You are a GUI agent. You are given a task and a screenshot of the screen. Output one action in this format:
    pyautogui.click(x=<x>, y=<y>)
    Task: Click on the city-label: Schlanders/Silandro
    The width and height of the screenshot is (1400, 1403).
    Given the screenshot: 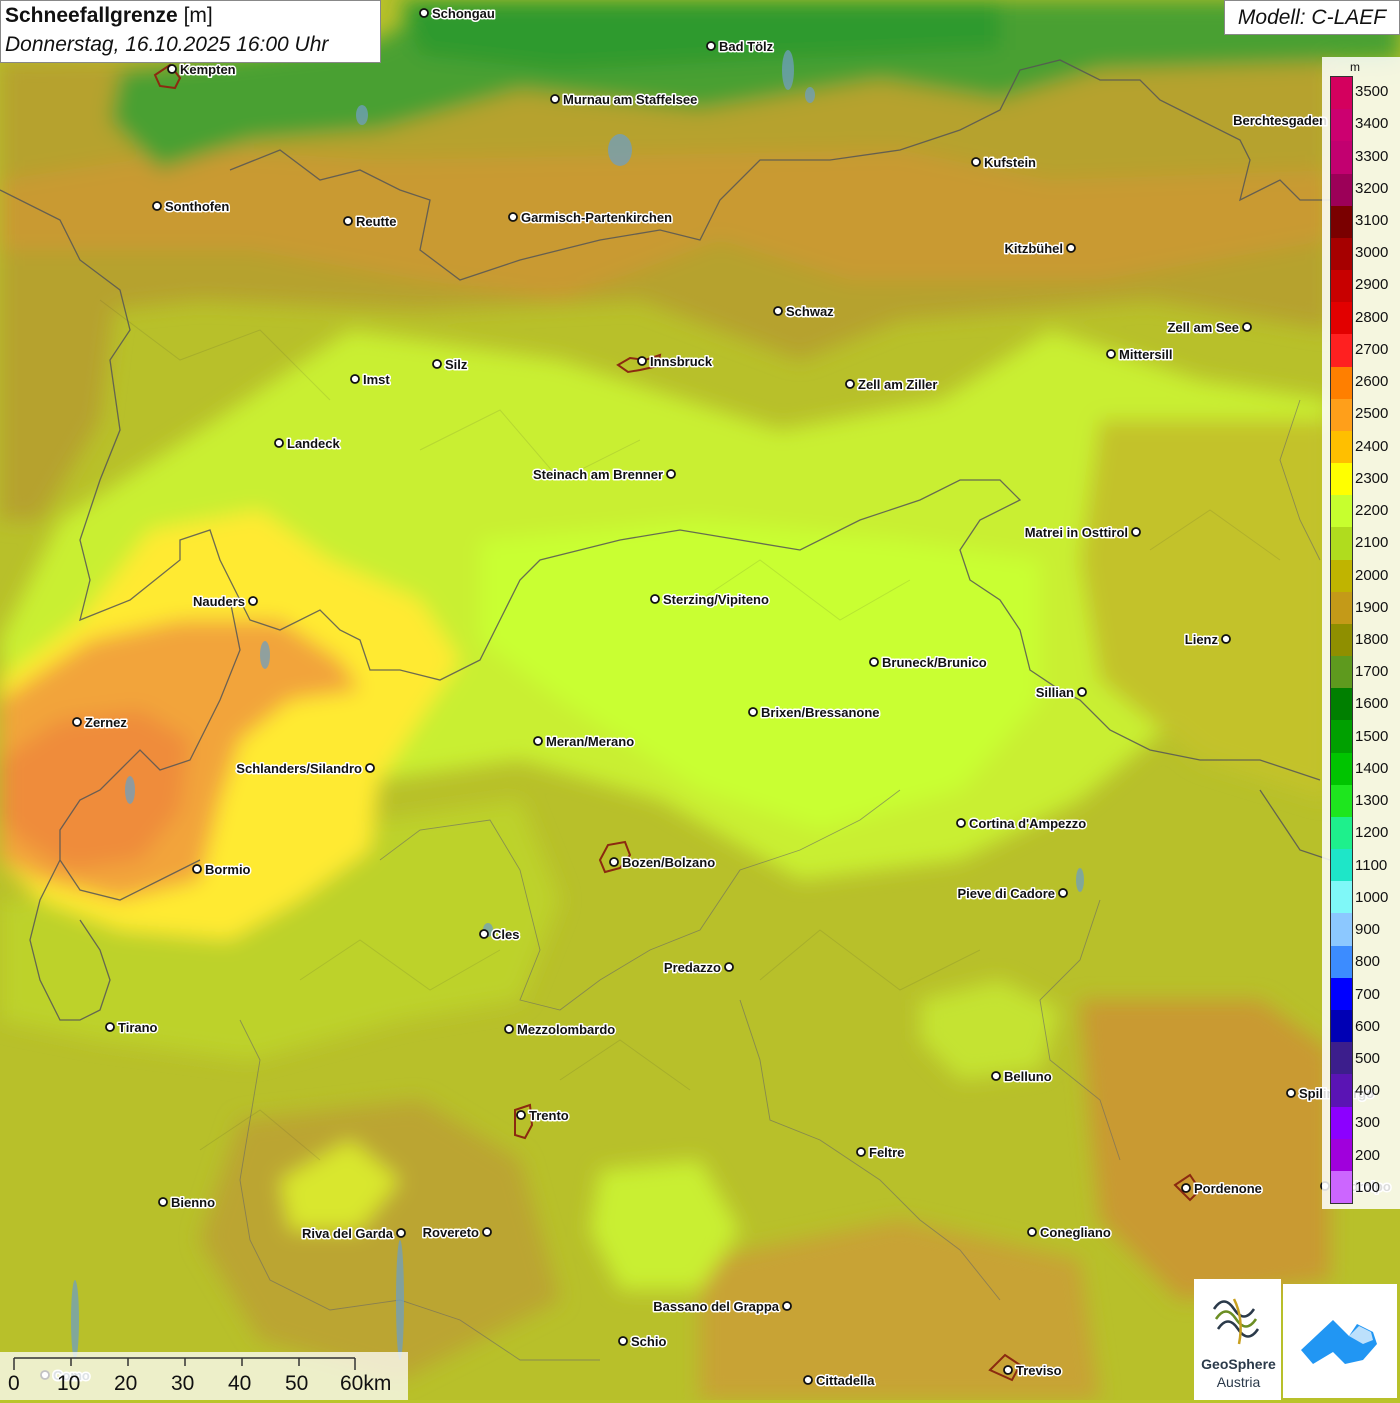 What is the action you would take?
    pyautogui.click(x=299, y=768)
    